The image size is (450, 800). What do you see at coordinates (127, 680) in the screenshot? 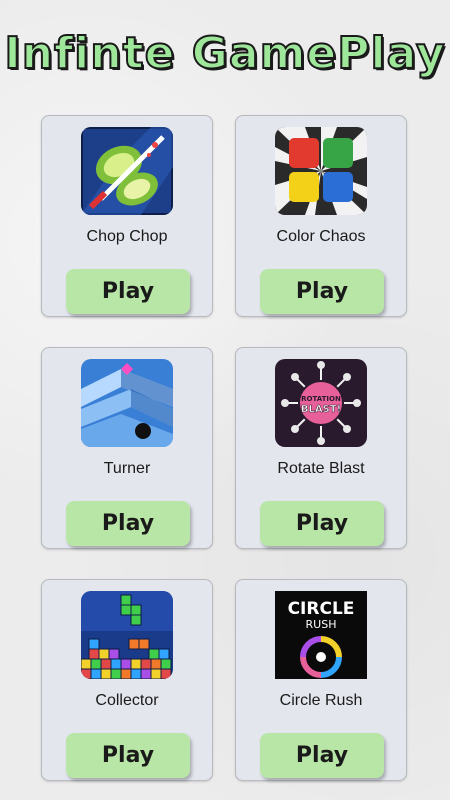
I see `game-card-collector: Collector Play` at bounding box center [127, 680].